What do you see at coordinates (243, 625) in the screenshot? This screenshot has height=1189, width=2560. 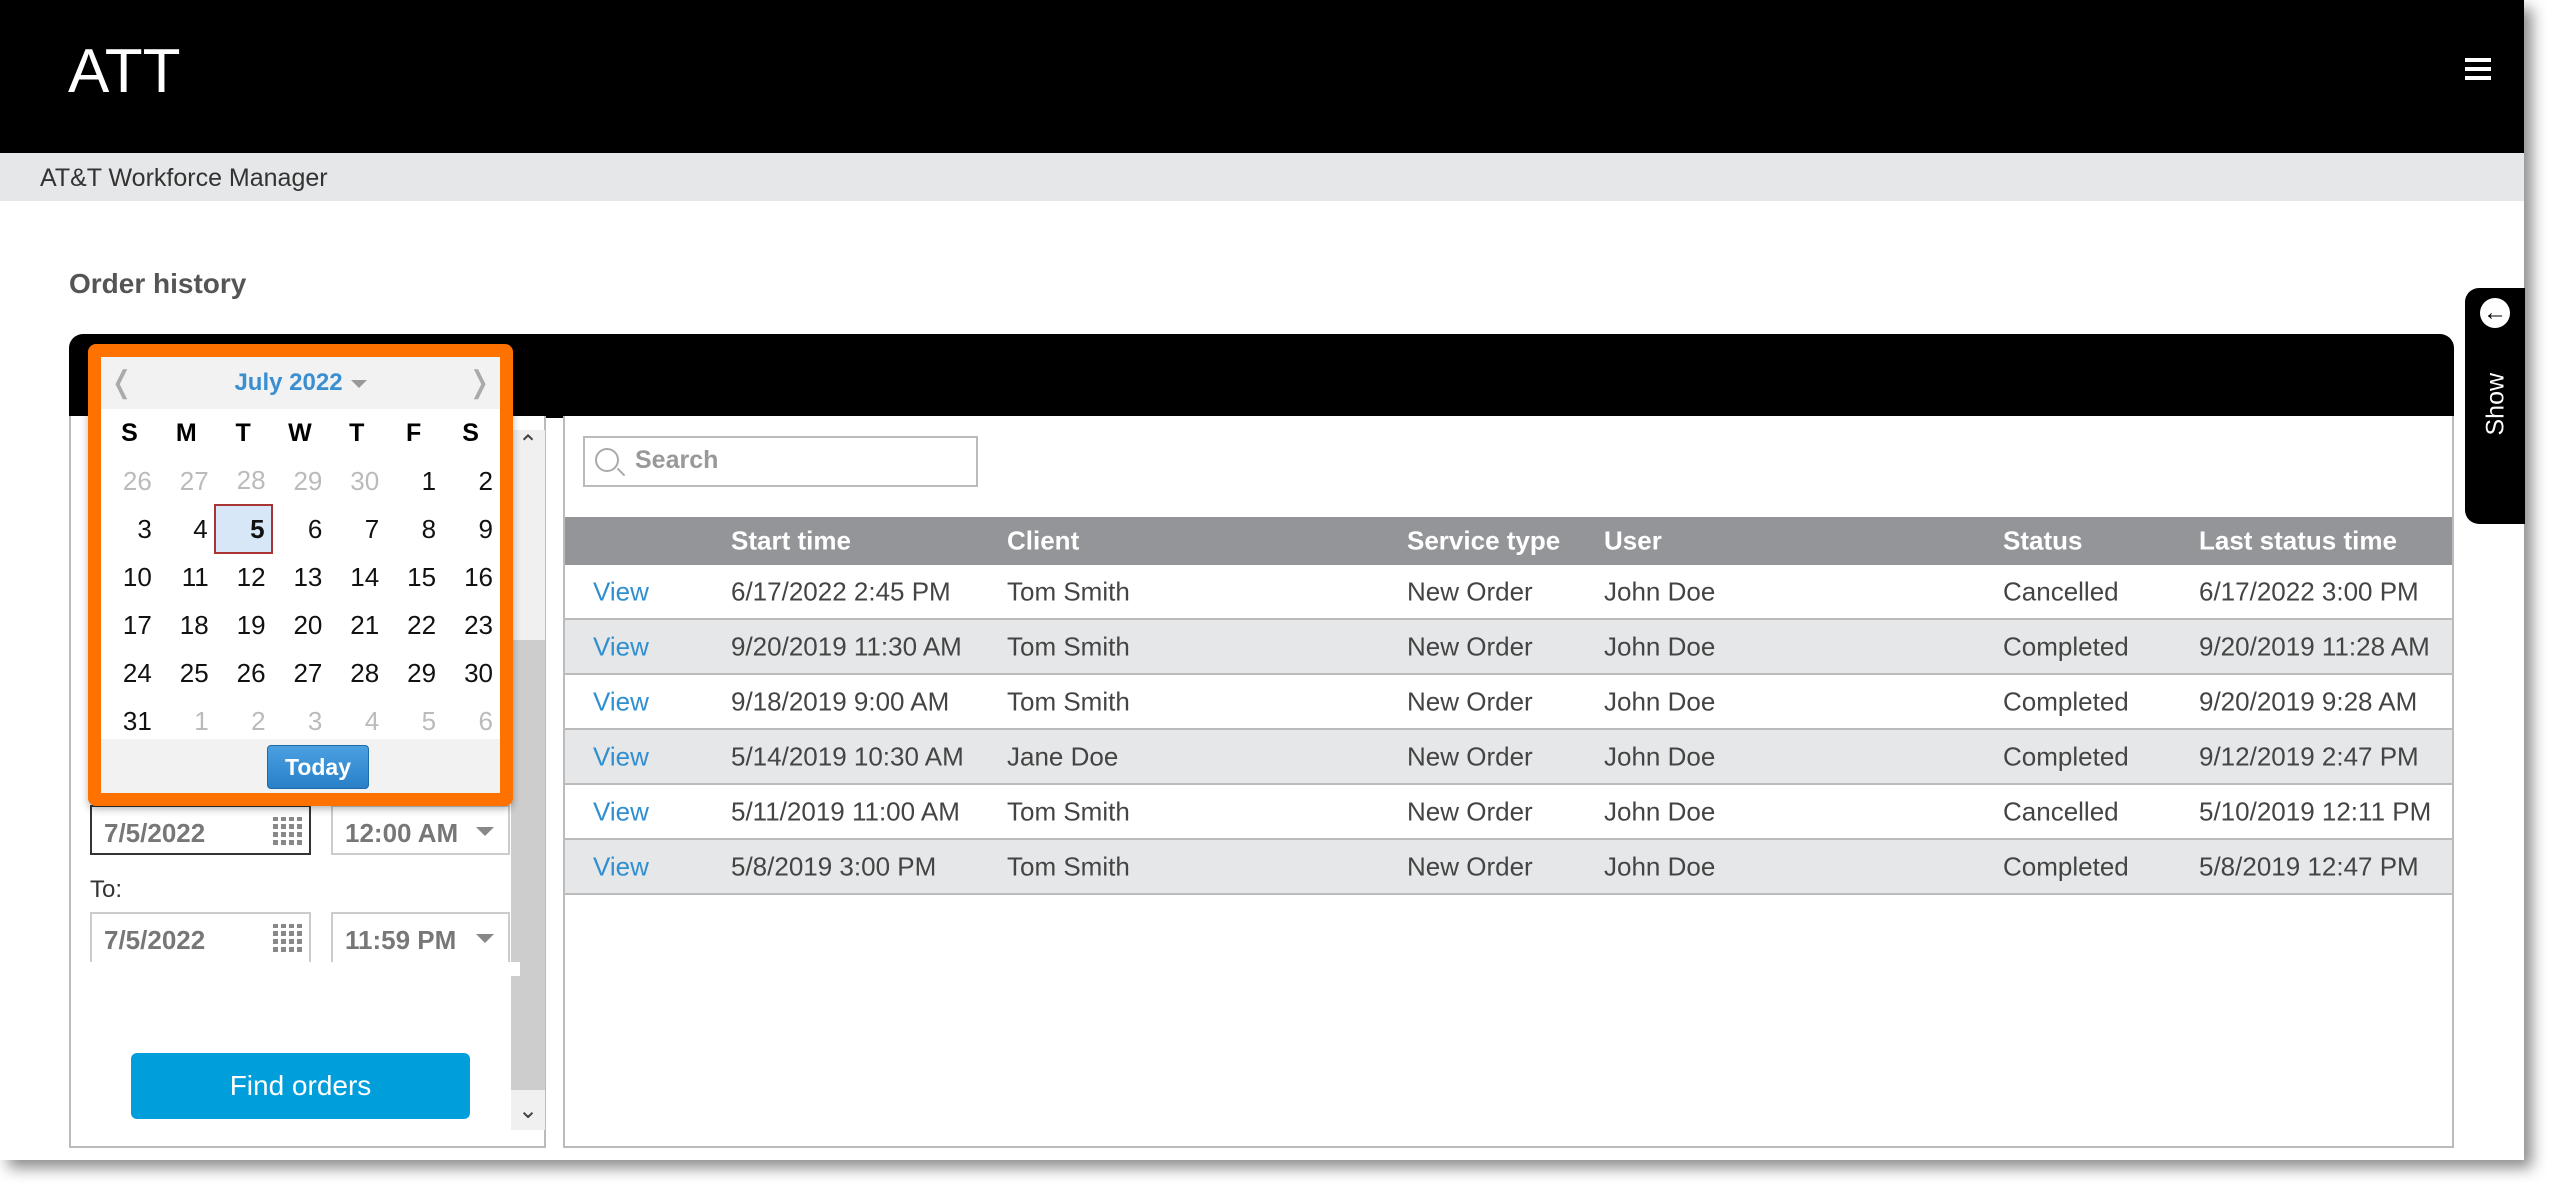 I see `calendar-day: 19` at bounding box center [243, 625].